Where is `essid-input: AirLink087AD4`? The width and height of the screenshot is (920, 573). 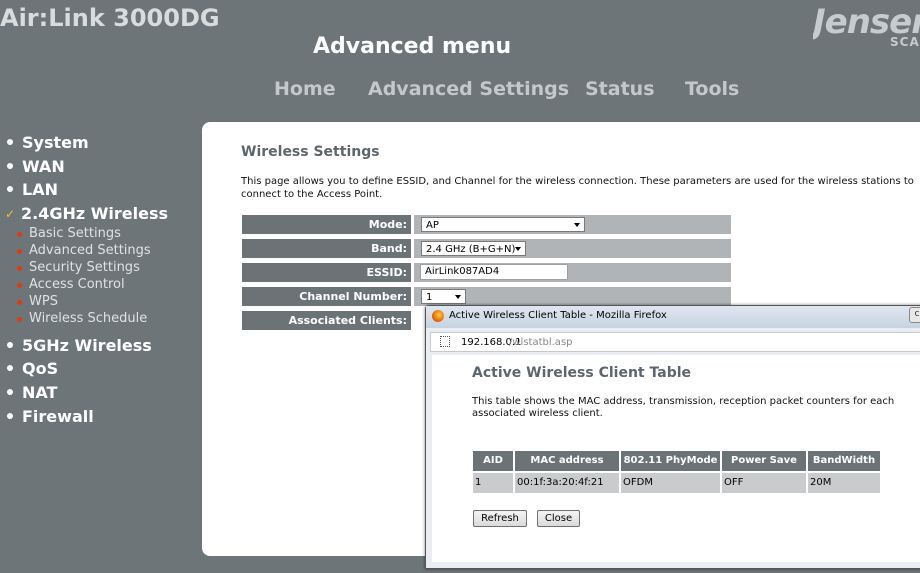
essid-input: AirLink087AD4 is located at coordinates (494, 272).